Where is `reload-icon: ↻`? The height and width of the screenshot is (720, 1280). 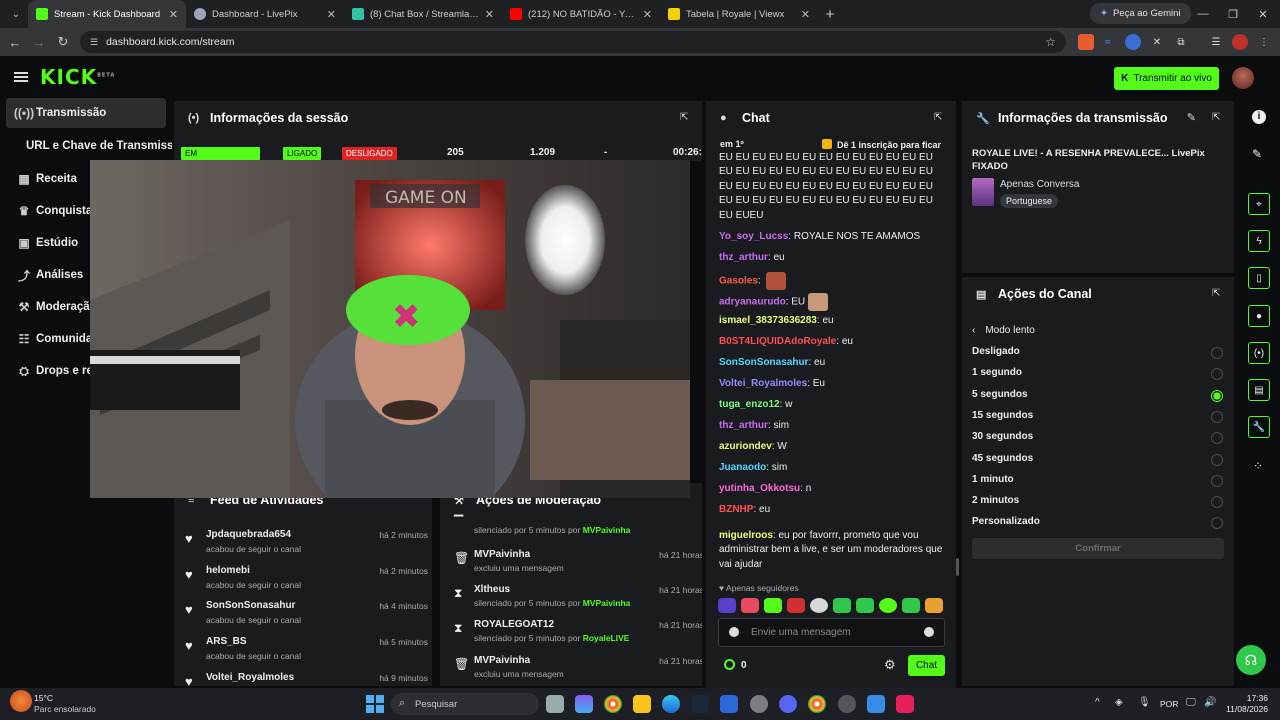
reload-icon: ↻ is located at coordinates (63, 42).